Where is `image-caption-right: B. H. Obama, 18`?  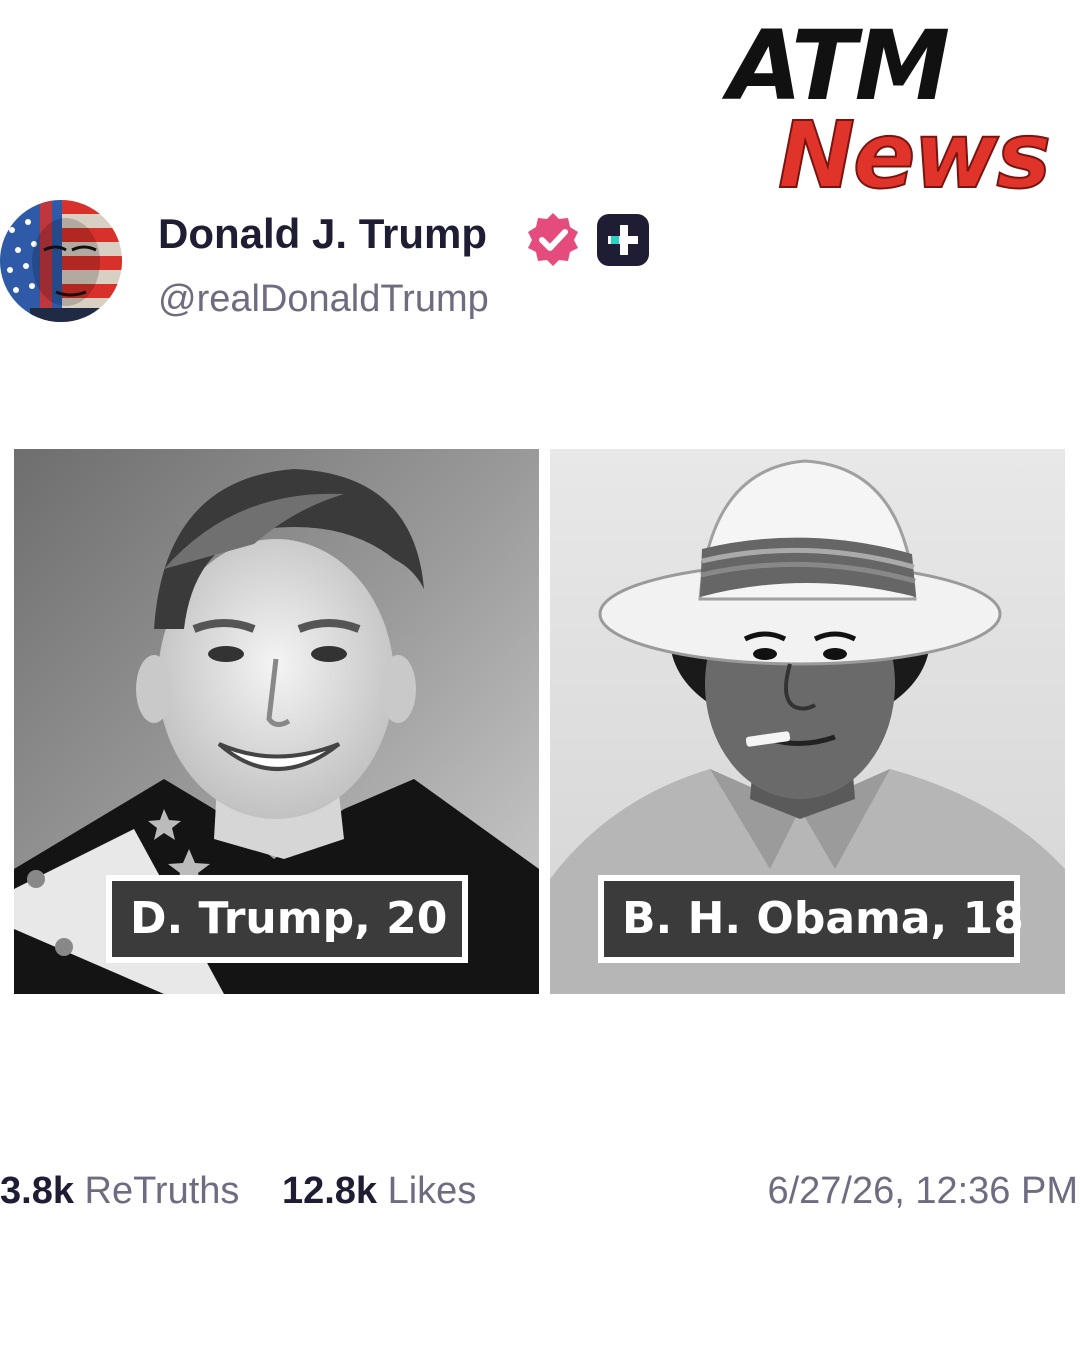
image-caption-right: B. H. Obama, 18 is located at coordinates (811, 919).